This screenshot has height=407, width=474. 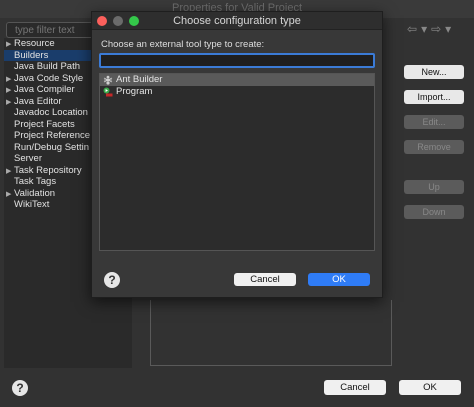 What do you see at coordinates (355, 387) in the screenshot?
I see `cancel-button: Cancel` at bounding box center [355, 387].